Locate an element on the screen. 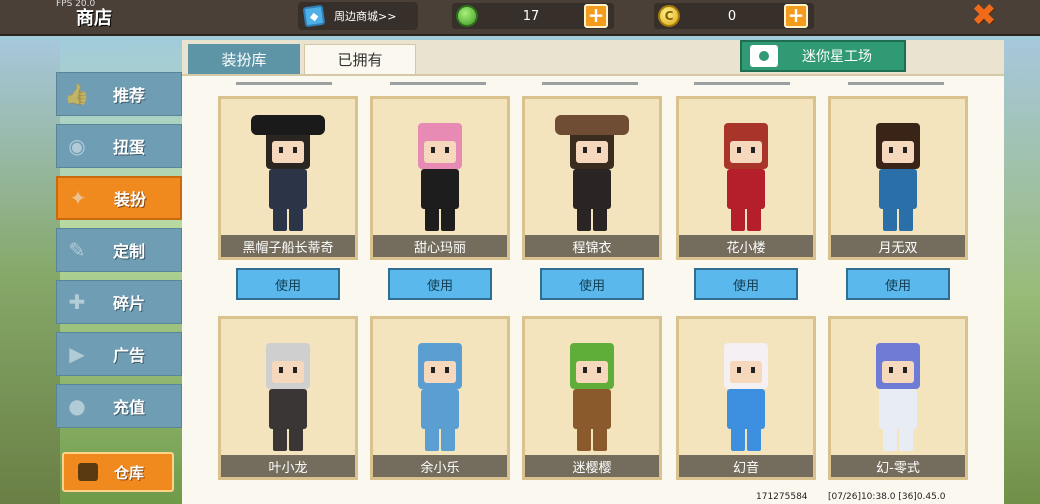 The image size is (1040, 504). skin-card: 幻-零式 is located at coordinates (898, 398).